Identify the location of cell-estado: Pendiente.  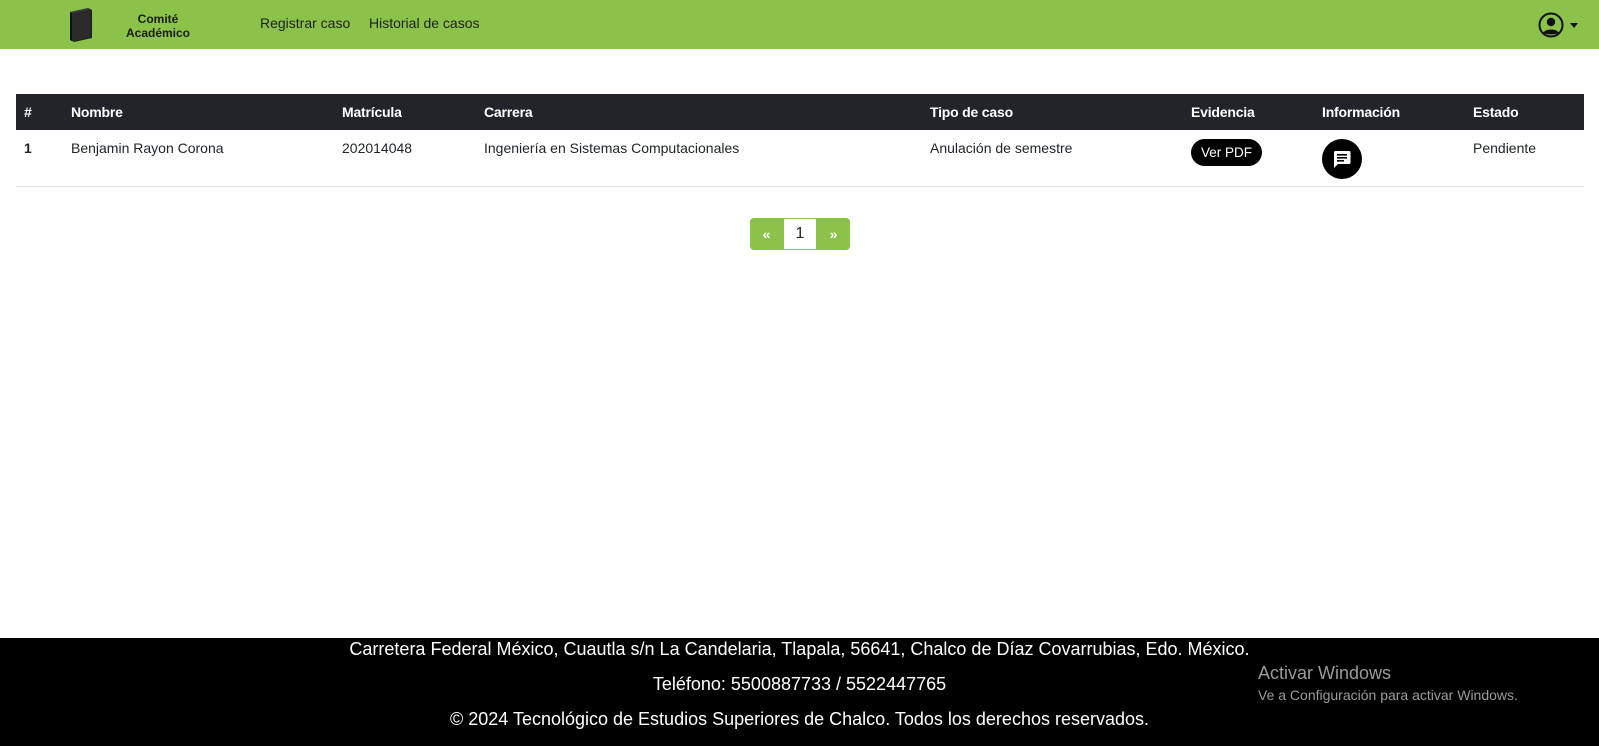
(1524, 158).